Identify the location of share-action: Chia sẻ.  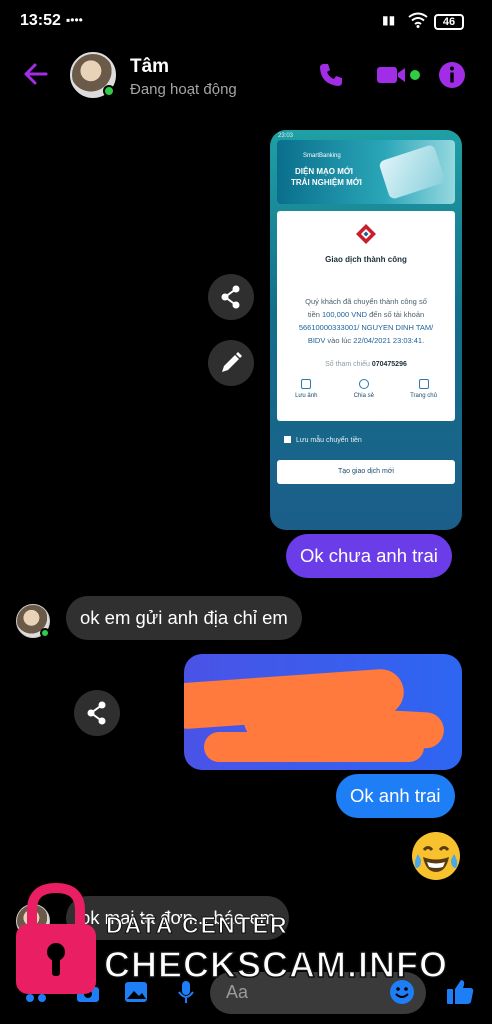
(364, 389).